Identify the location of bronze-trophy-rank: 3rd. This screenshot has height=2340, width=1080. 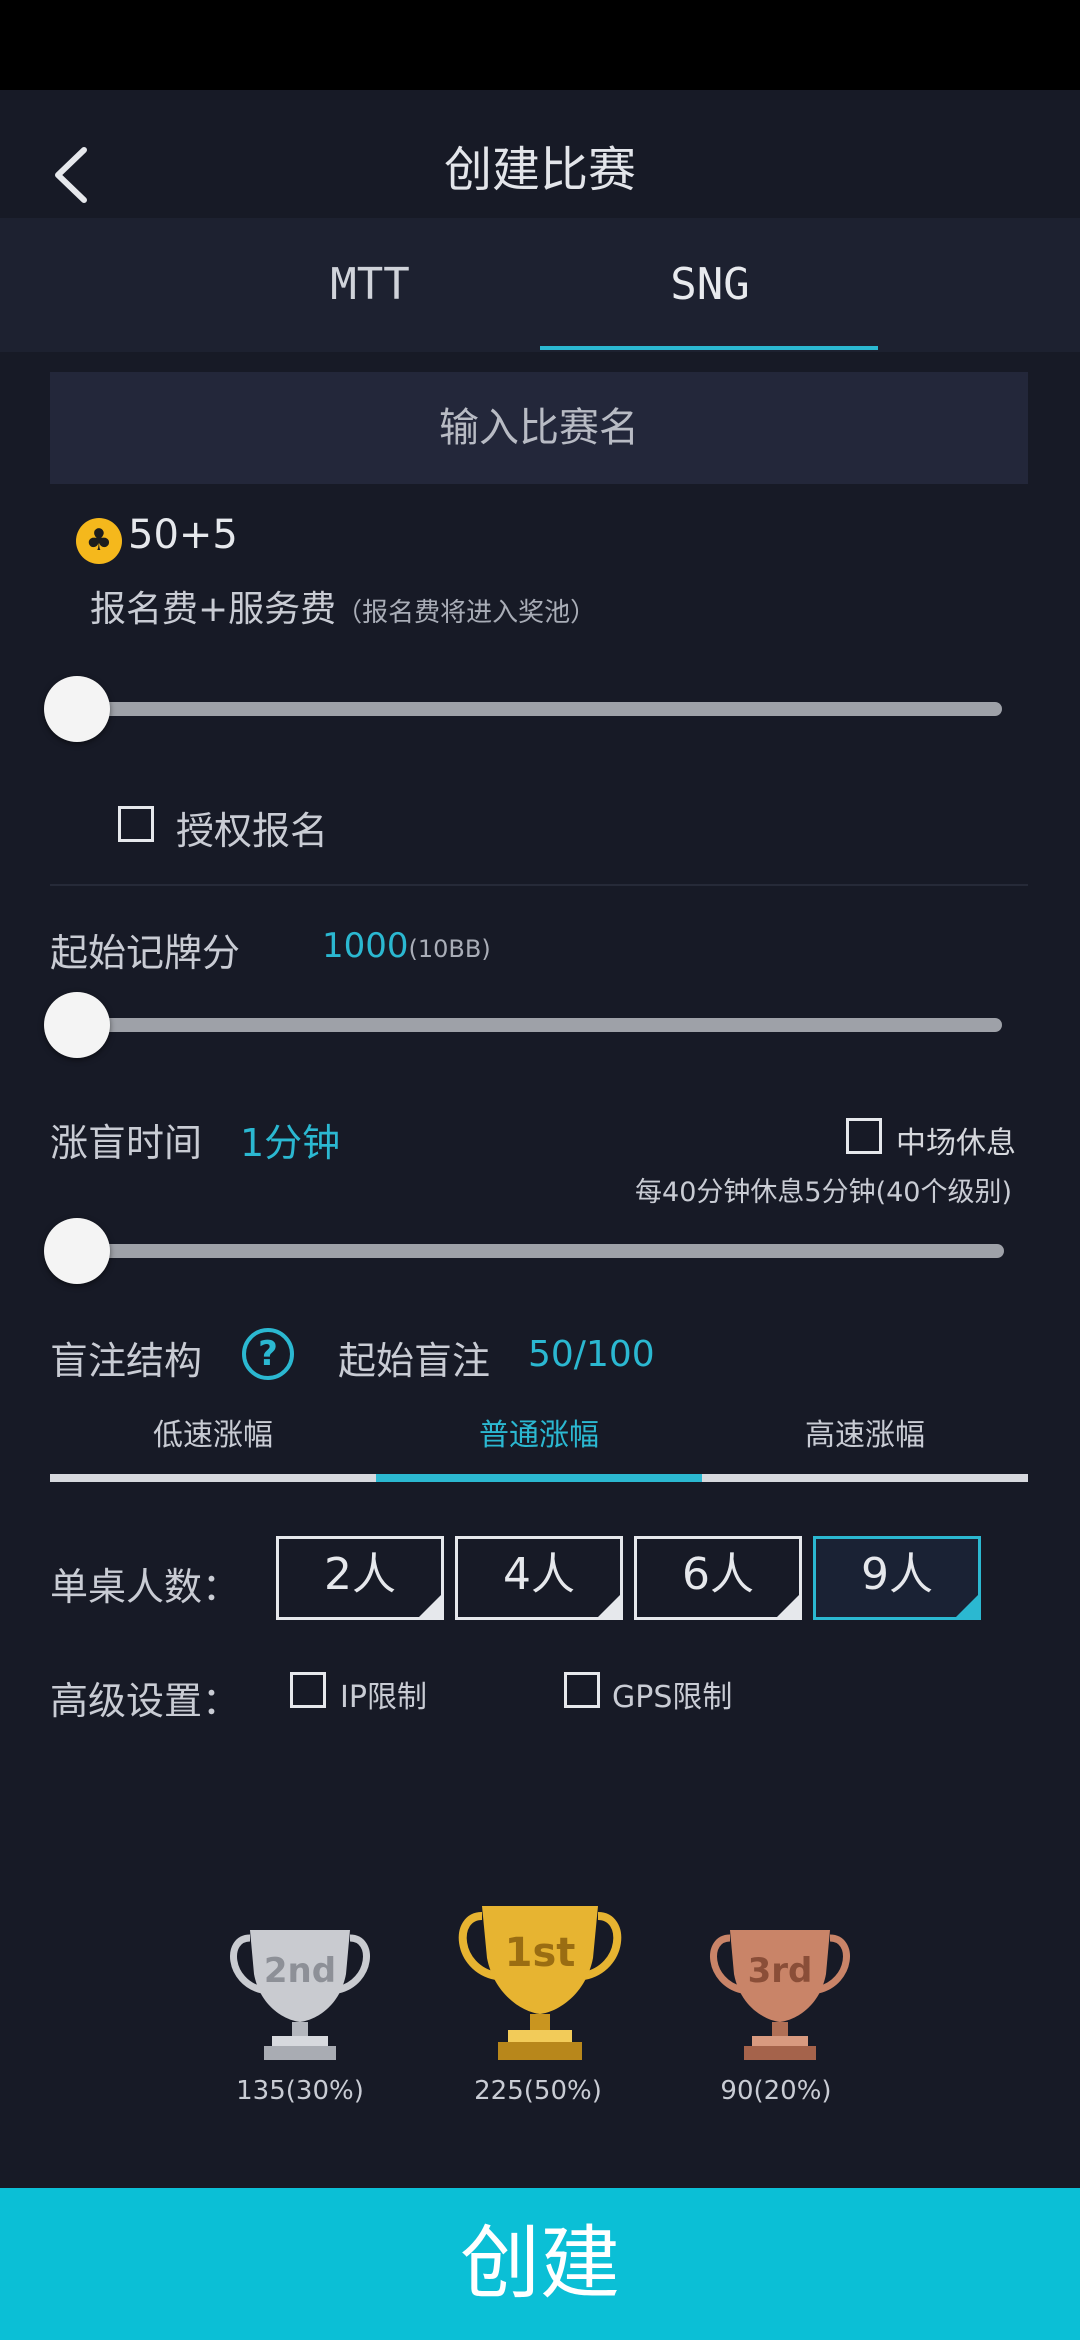
(780, 1971).